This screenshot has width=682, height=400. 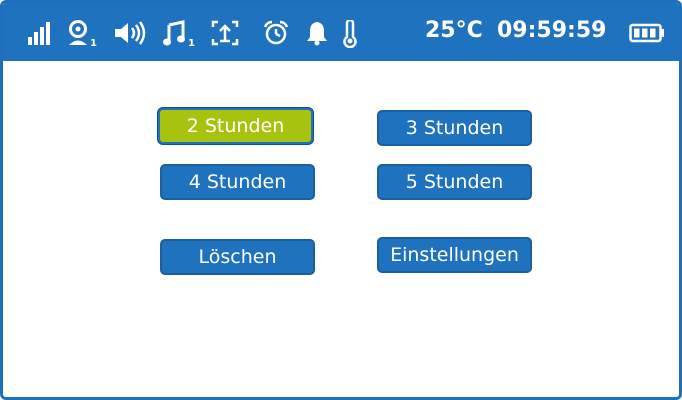 What do you see at coordinates (454, 128) in the screenshot?
I see `menu-item-3-hours: 3 Stunden` at bounding box center [454, 128].